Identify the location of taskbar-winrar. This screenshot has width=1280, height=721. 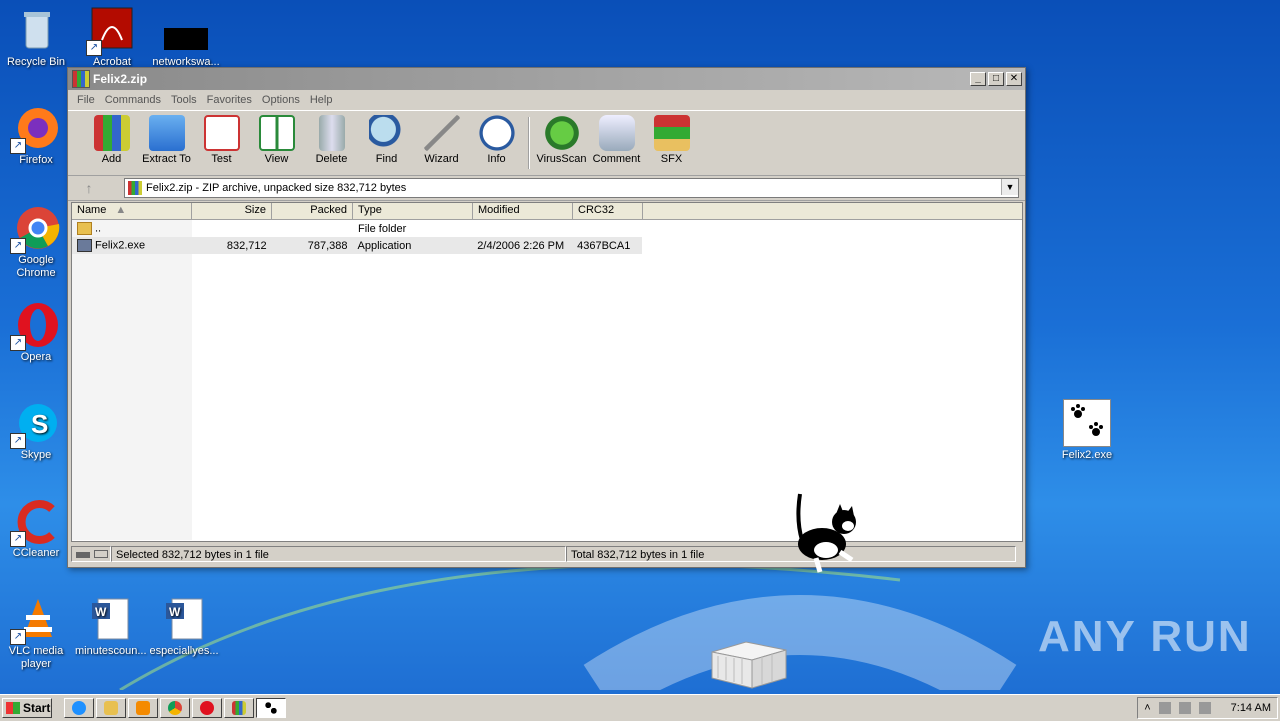
(239, 708).